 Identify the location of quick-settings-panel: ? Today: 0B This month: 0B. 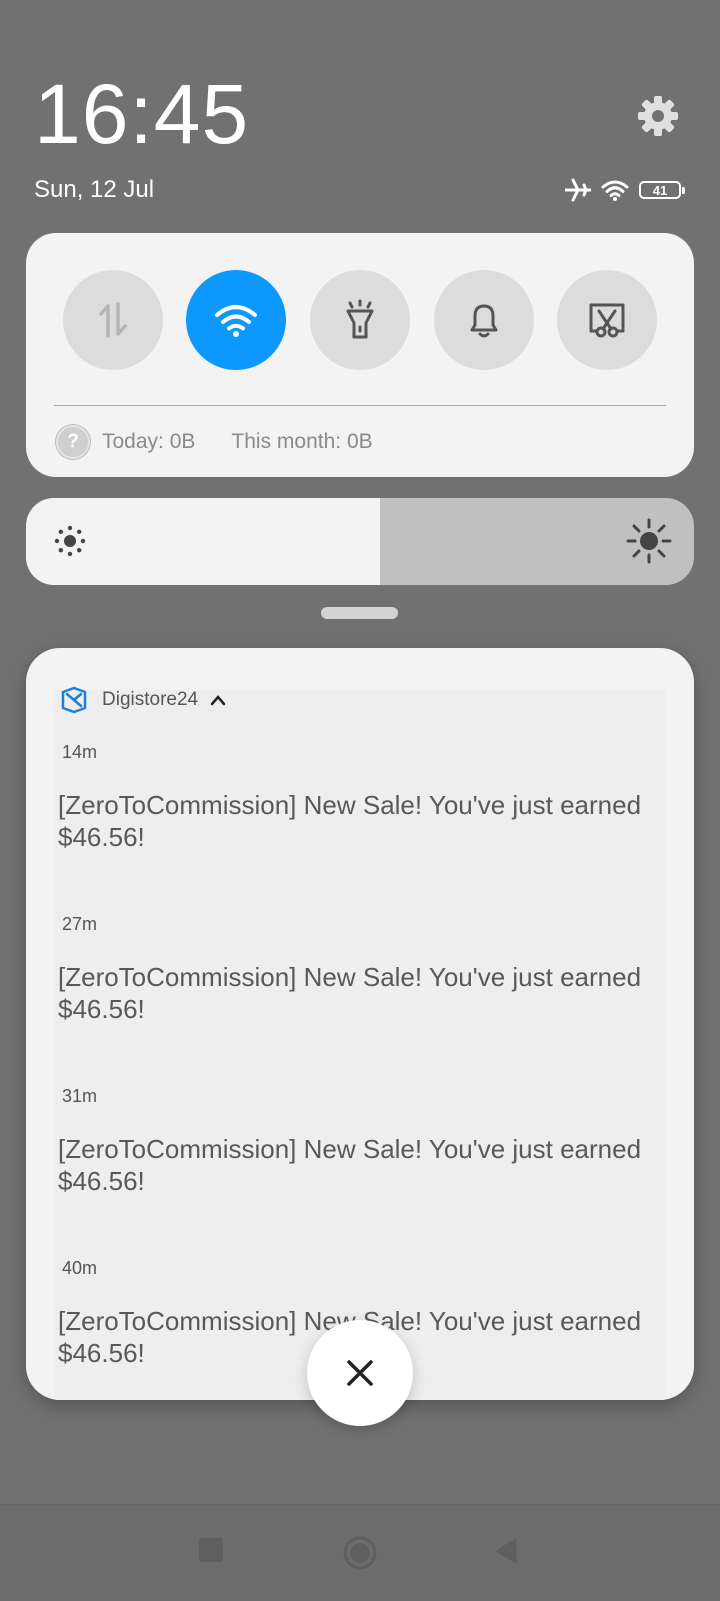
(360, 355).